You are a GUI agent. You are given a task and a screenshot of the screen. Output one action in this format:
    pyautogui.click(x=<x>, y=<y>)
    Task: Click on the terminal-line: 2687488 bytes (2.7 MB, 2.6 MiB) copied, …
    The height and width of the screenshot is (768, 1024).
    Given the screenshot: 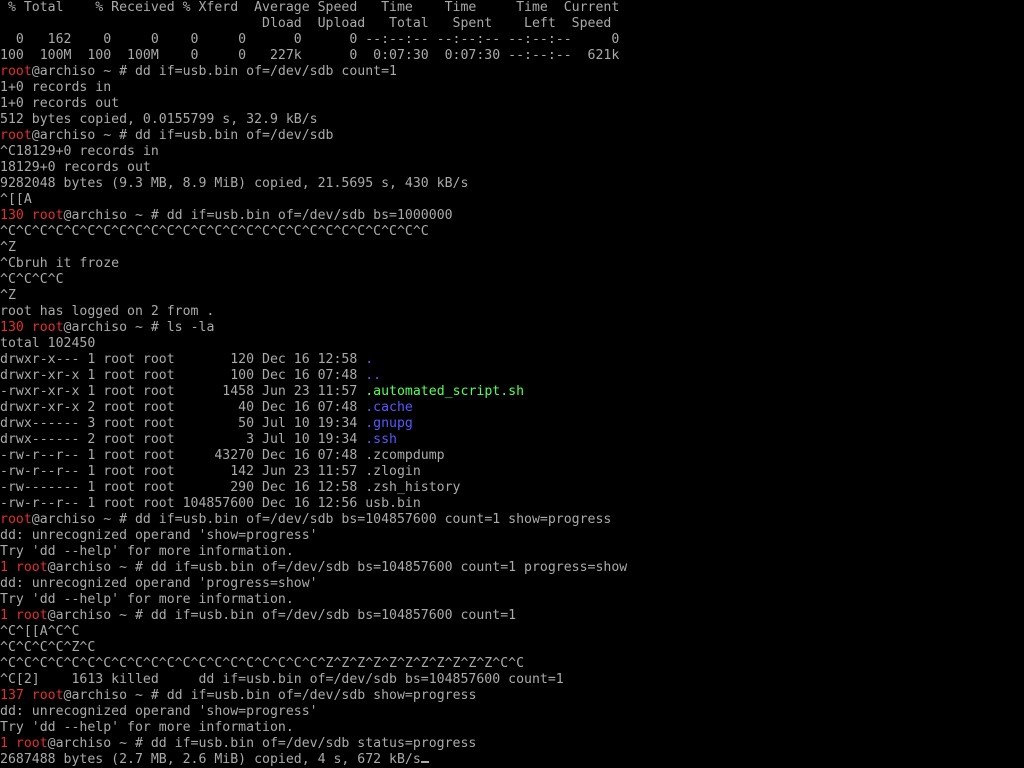 What is the action you would take?
    pyautogui.click(x=512, y=760)
    